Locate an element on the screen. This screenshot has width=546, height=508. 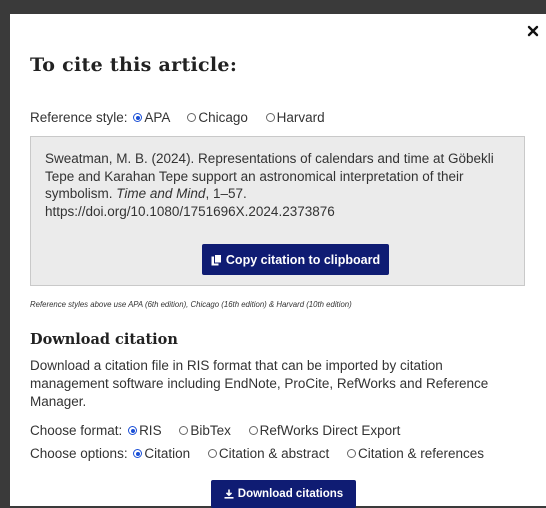
reference-style-option-harvard: Harvard is located at coordinates (292, 117).